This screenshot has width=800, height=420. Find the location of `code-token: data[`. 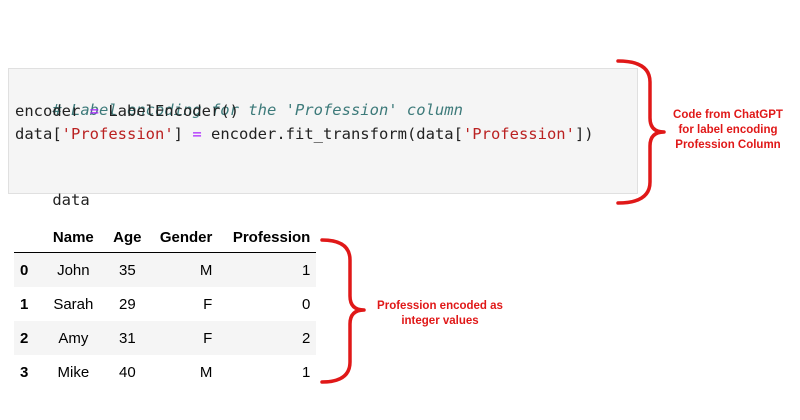

code-token: data[ is located at coordinates (38, 134).